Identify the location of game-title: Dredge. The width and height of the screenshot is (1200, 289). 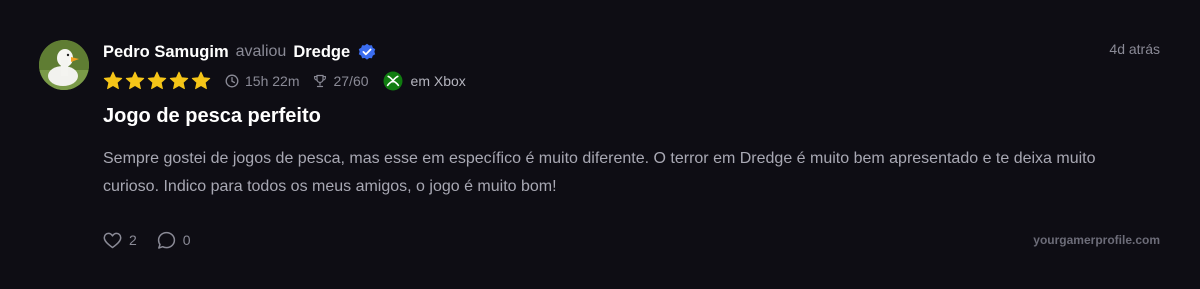
(321, 52).